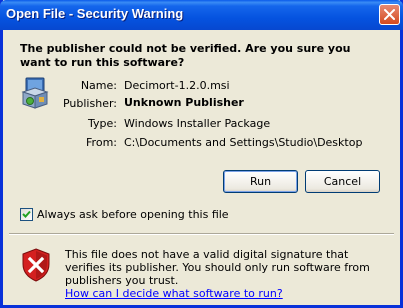  Describe the element at coordinates (197, 123) in the screenshot. I see `type-value: Windows Installer Package` at that location.